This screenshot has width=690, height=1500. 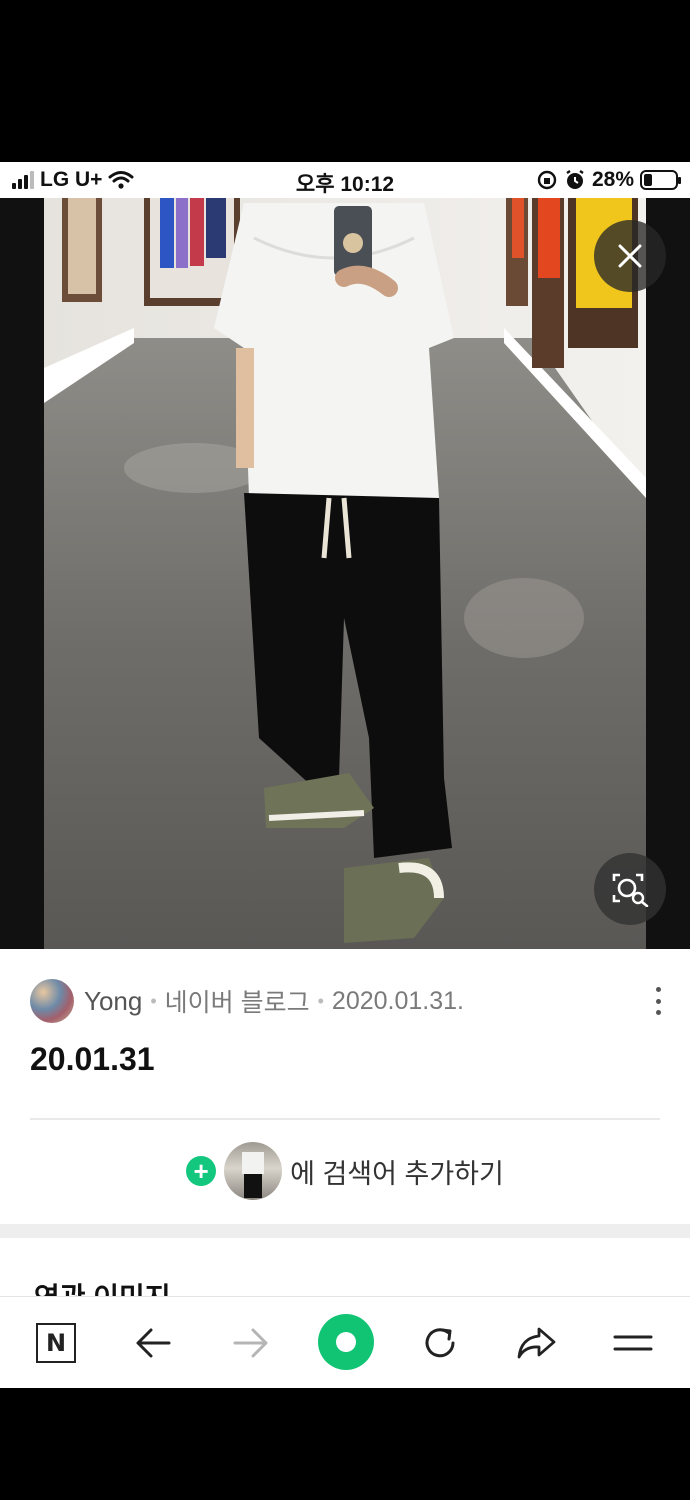 I want to click on section-gap, so click(x=345, y=1231).